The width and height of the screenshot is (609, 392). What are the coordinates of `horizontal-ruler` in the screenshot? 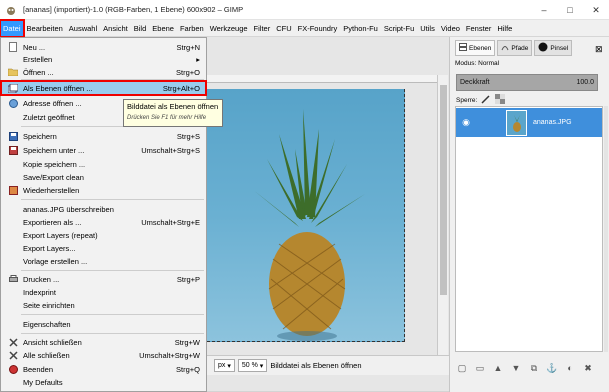 It's located at (322, 79).